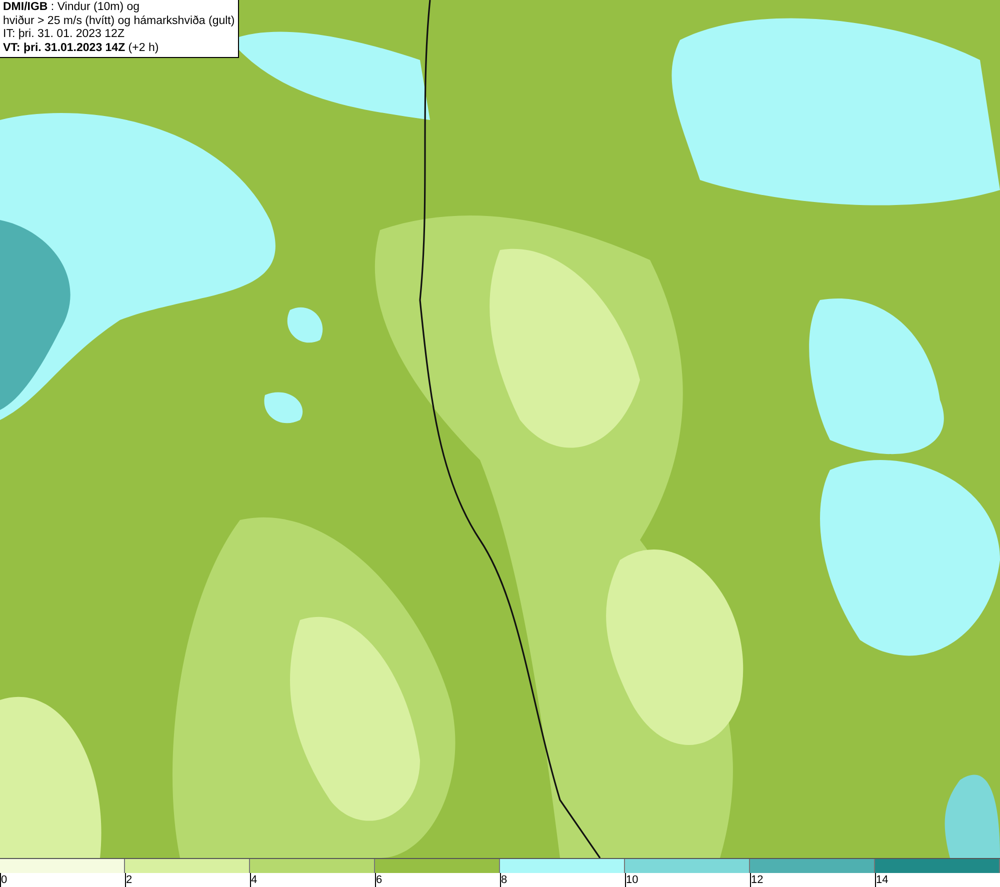  Describe the element at coordinates (562, 880) in the screenshot. I see `scale-label: 8` at that location.